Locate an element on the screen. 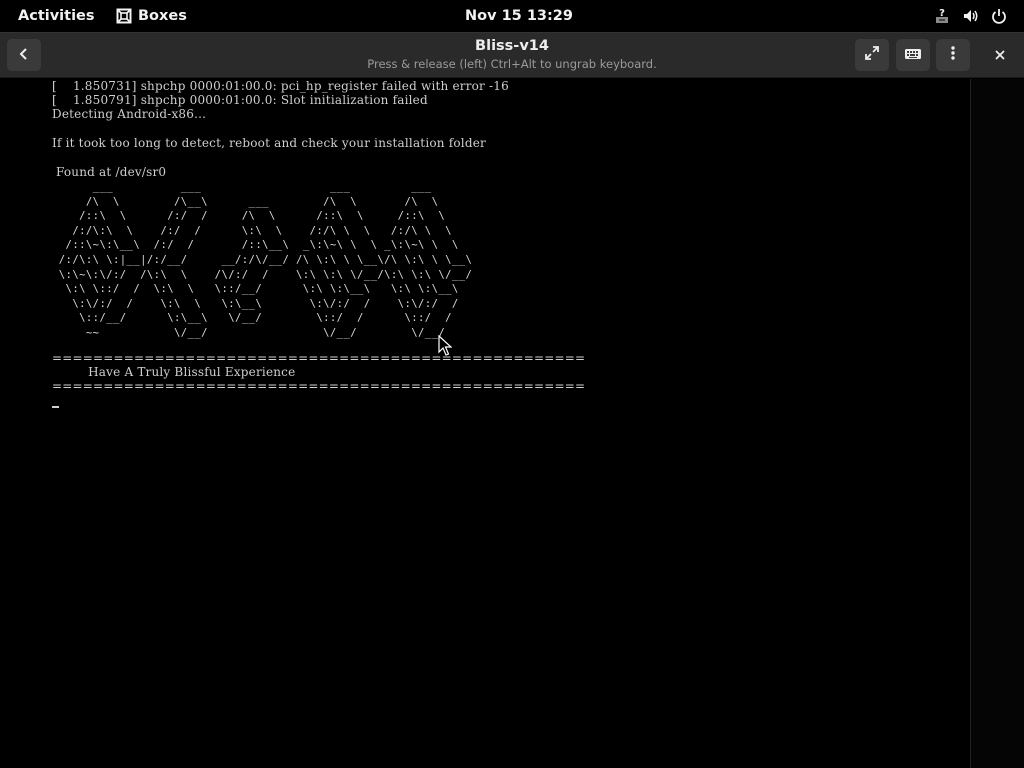 Image resolution: width=1024 pixels, height=768 pixels. app-menu-button: Boxes is located at coordinates (151, 16).